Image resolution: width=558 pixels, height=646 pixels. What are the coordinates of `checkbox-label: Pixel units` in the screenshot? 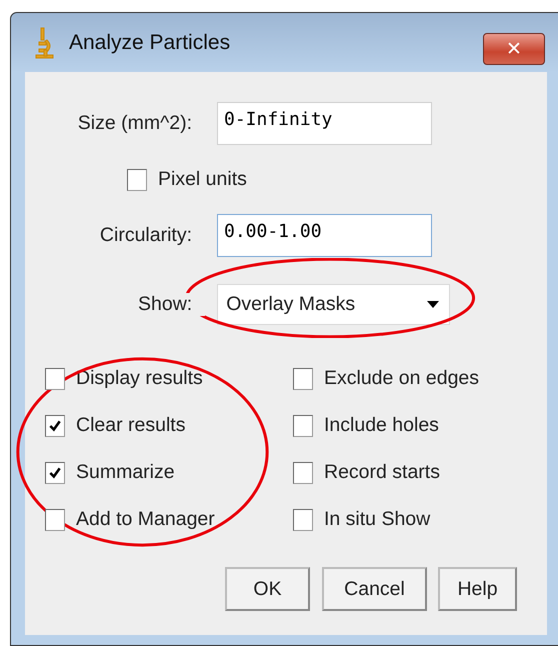 It's located at (202, 179).